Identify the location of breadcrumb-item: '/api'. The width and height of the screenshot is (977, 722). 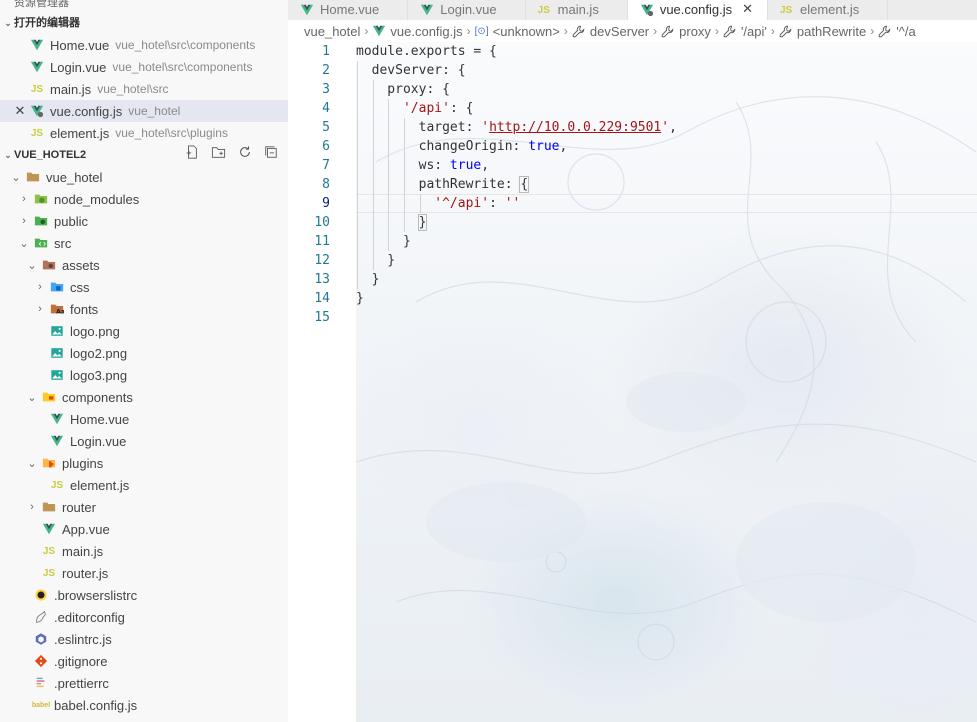
(745, 31).